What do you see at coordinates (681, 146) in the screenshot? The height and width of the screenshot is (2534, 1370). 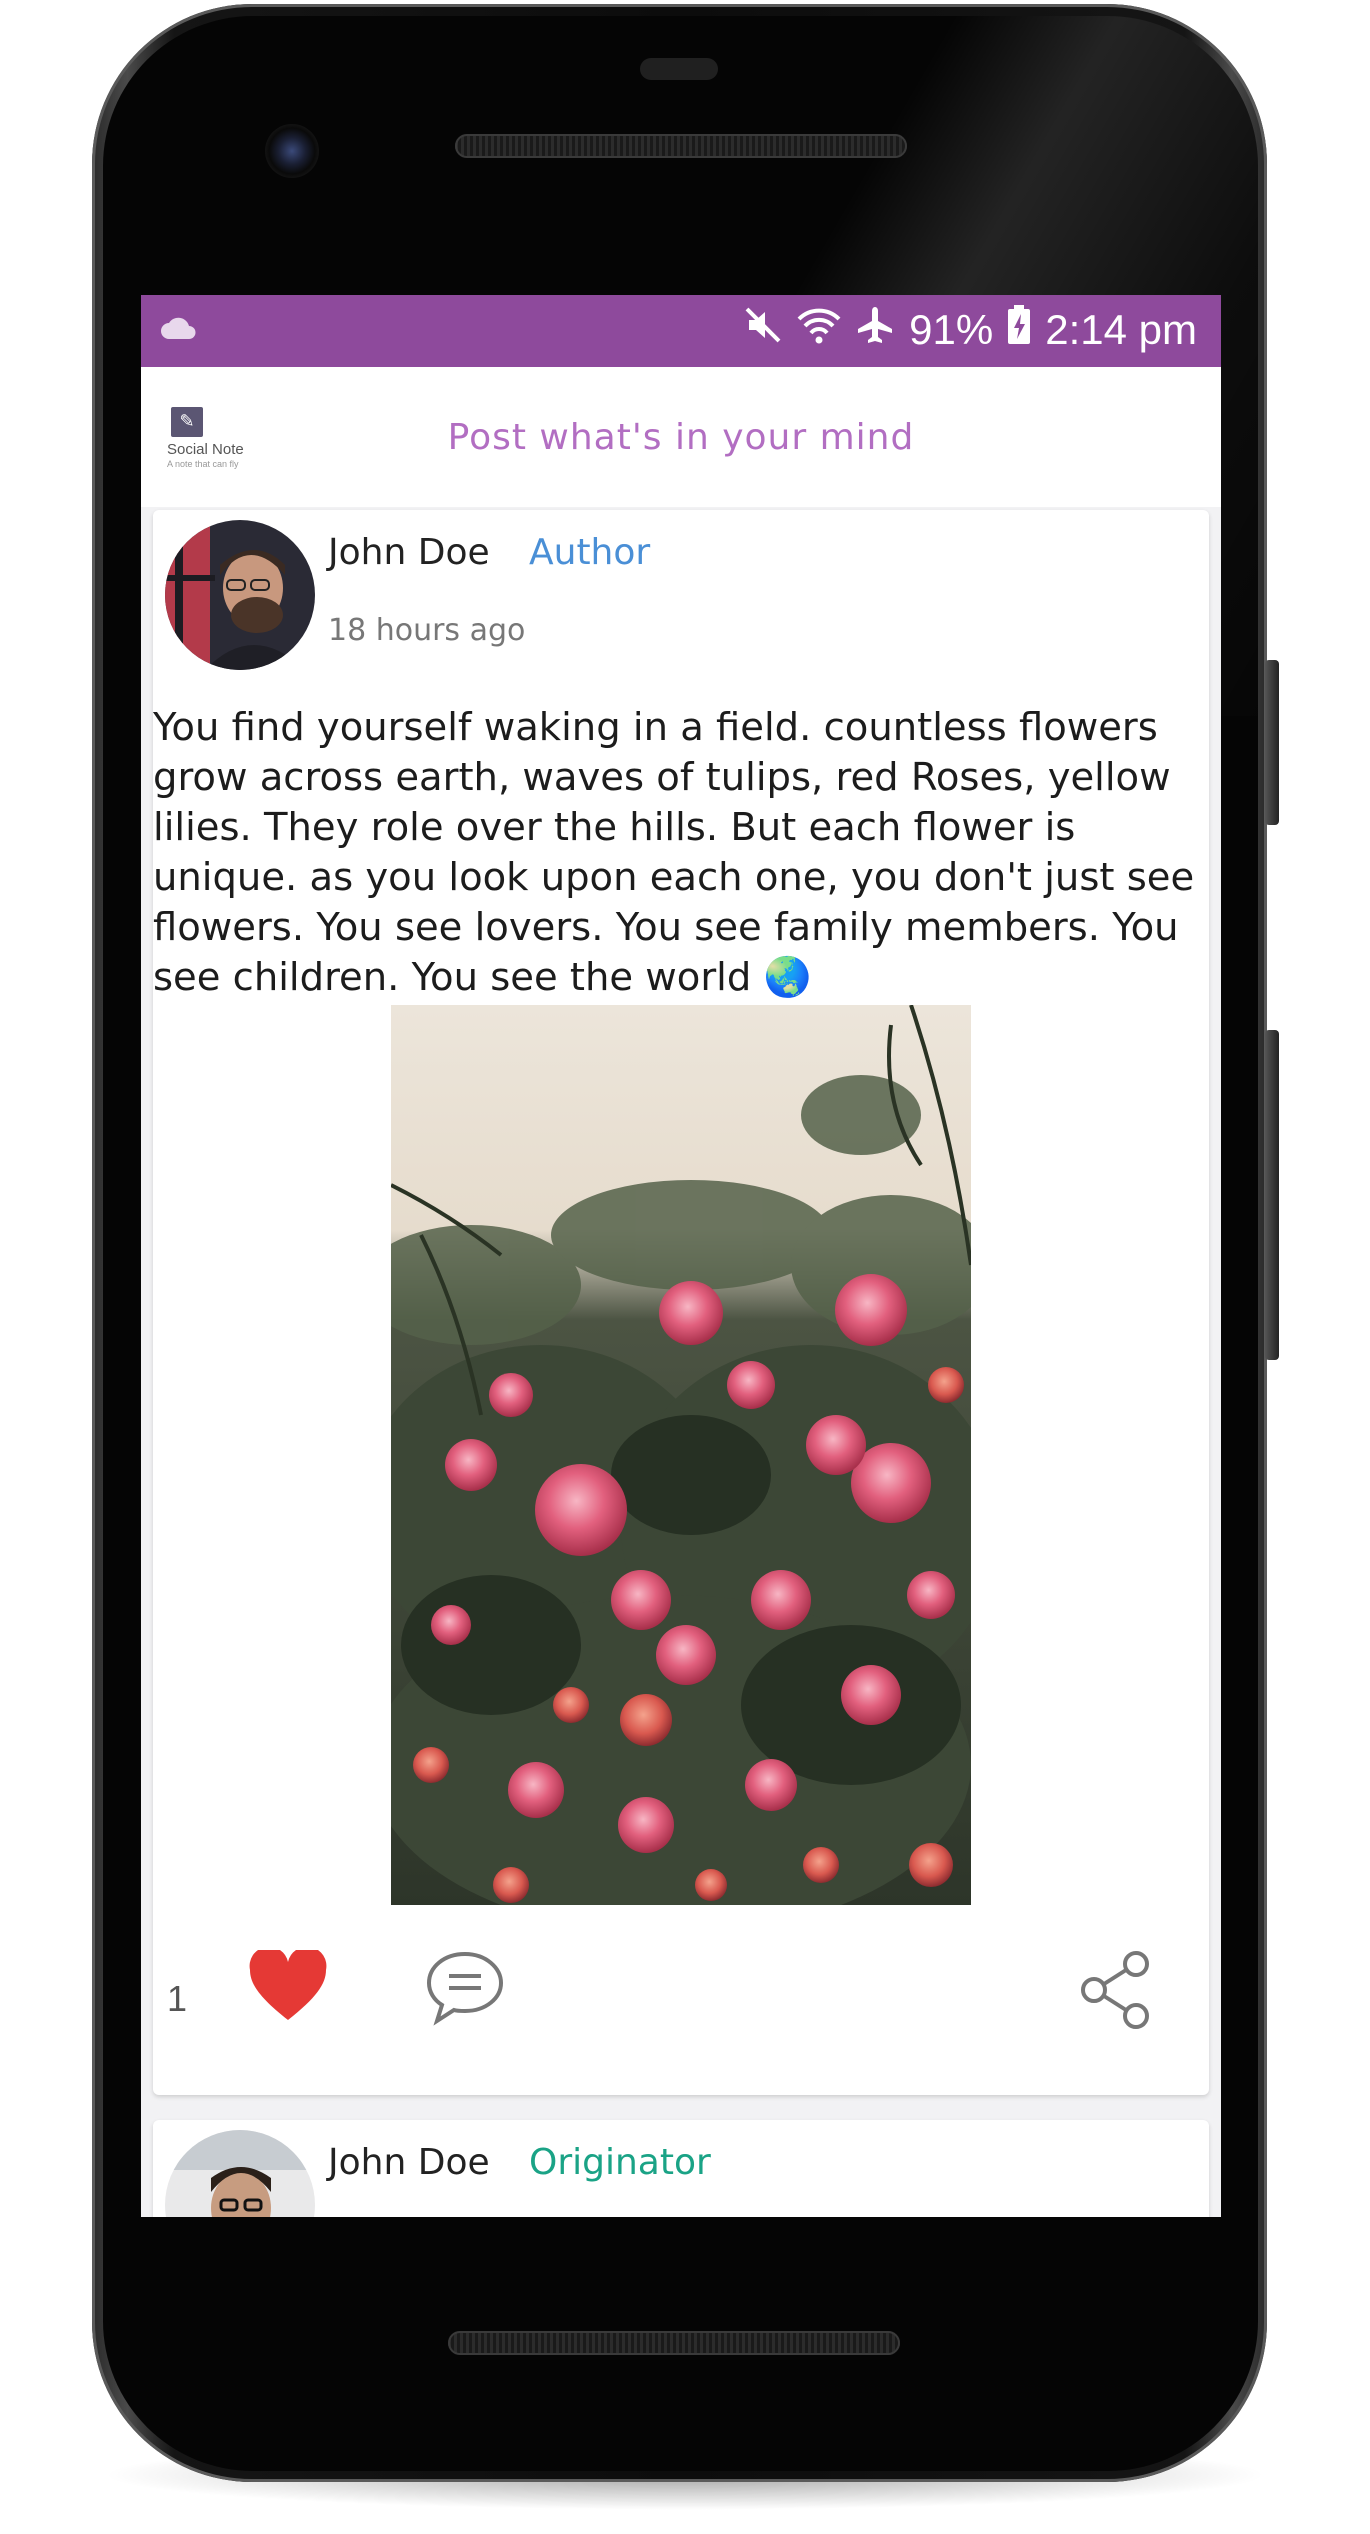 I see `earpiece-speaker` at bounding box center [681, 146].